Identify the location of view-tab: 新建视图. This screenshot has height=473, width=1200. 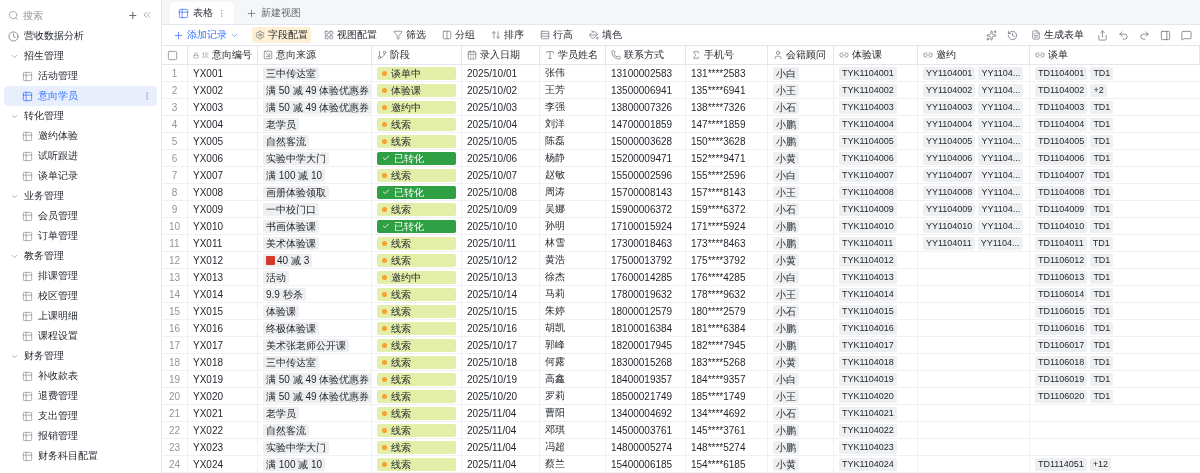
(273, 13).